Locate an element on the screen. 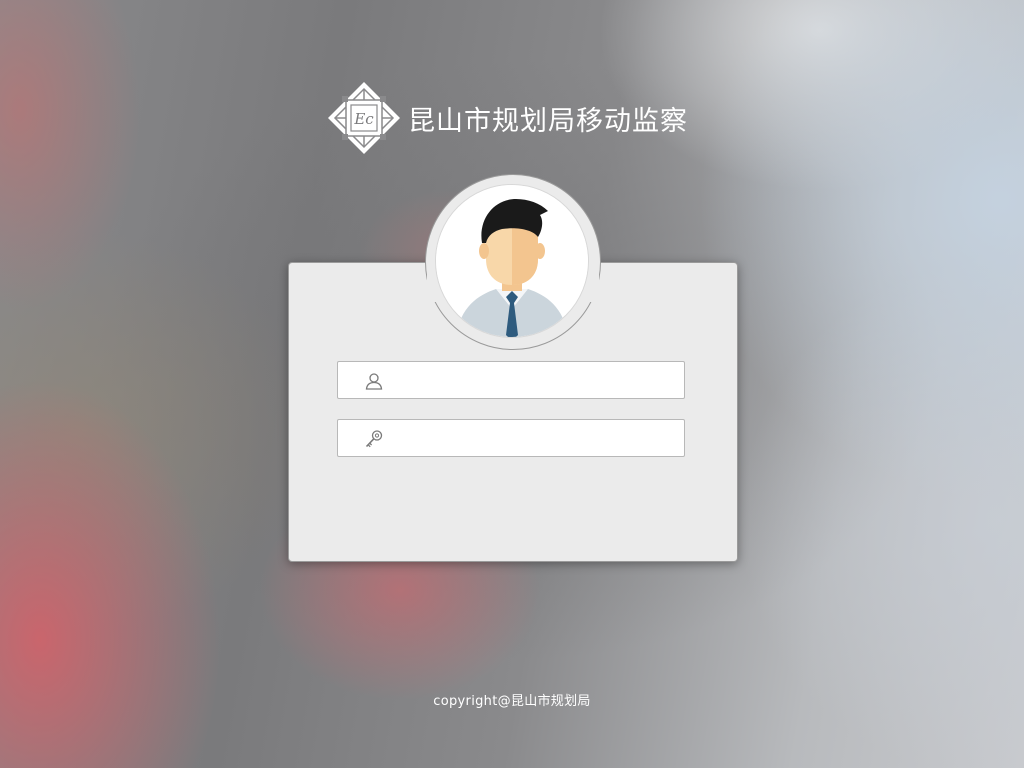 This screenshot has height=768, width=1024. password-field is located at coordinates (511, 438).